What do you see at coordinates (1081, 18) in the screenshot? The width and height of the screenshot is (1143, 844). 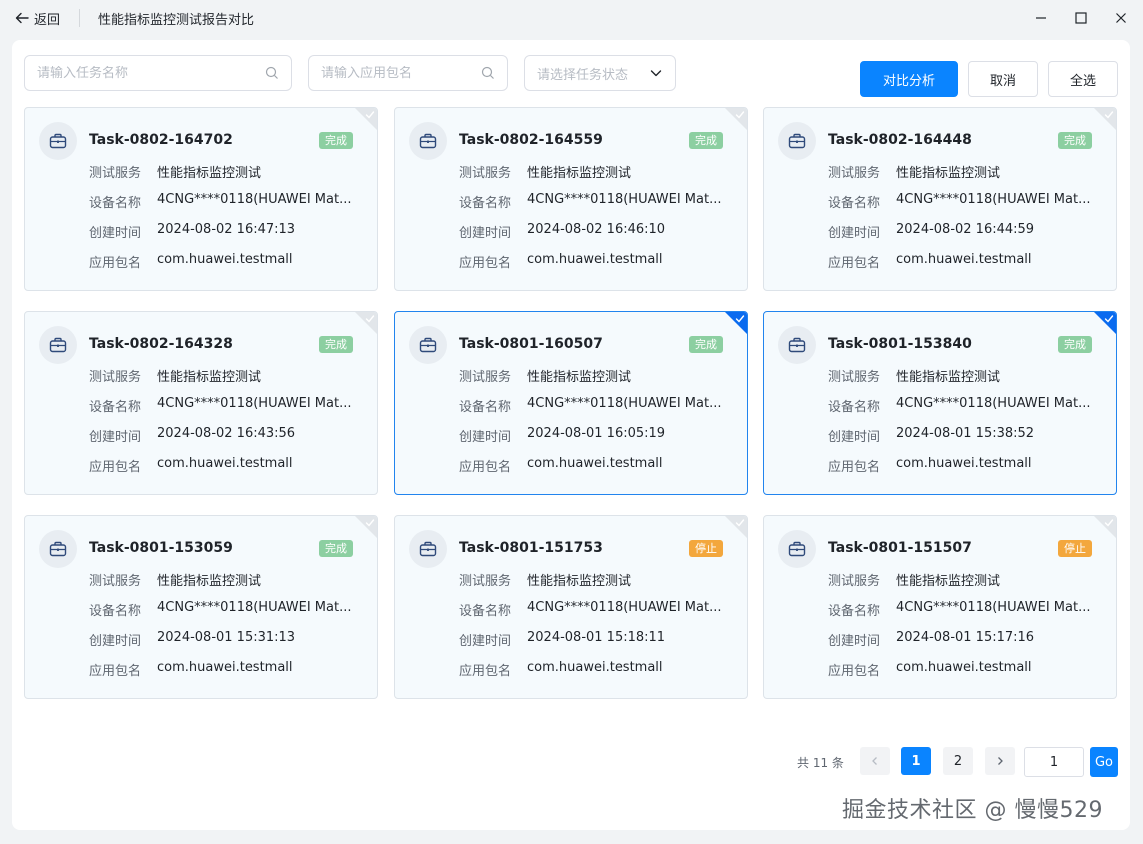 I see `maximize-button` at bounding box center [1081, 18].